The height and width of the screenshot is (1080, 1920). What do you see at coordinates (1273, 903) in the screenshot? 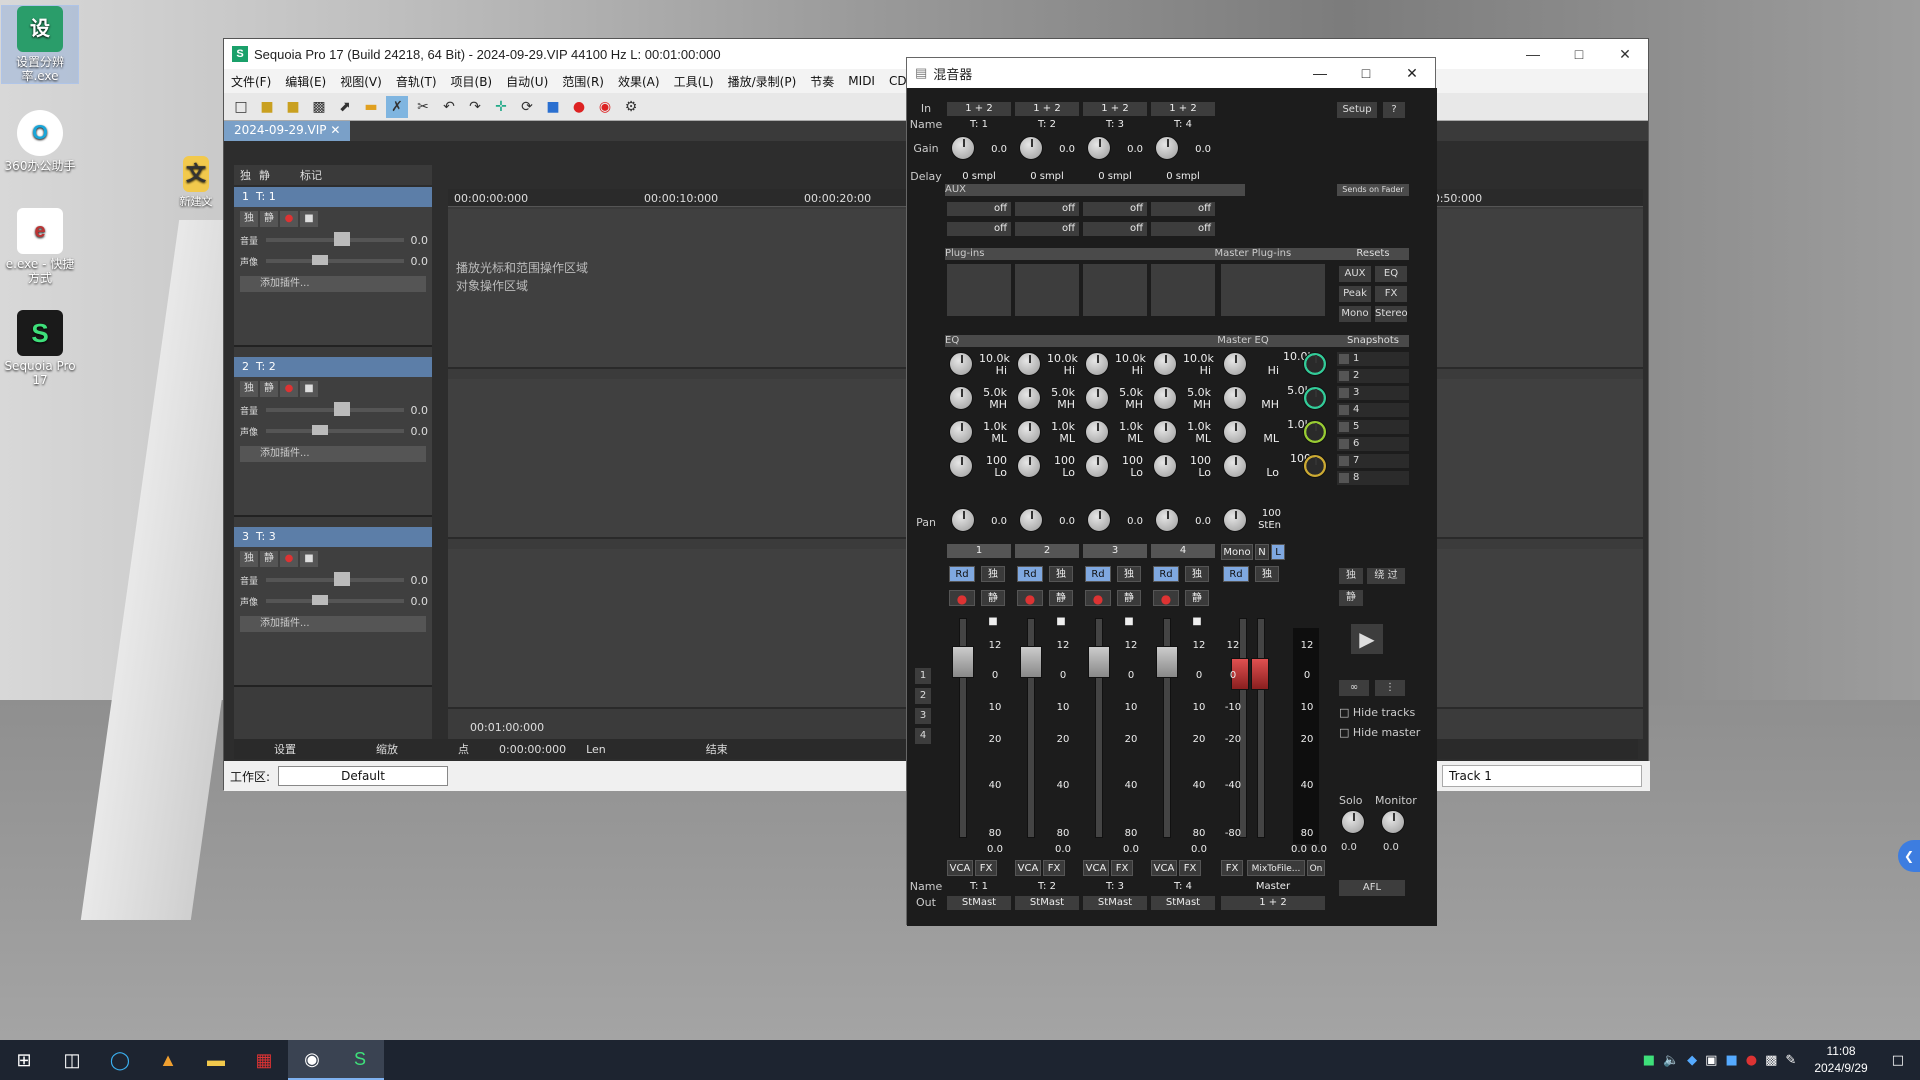
I see `master-output: 1 + 2` at bounding box center [1273, 903].